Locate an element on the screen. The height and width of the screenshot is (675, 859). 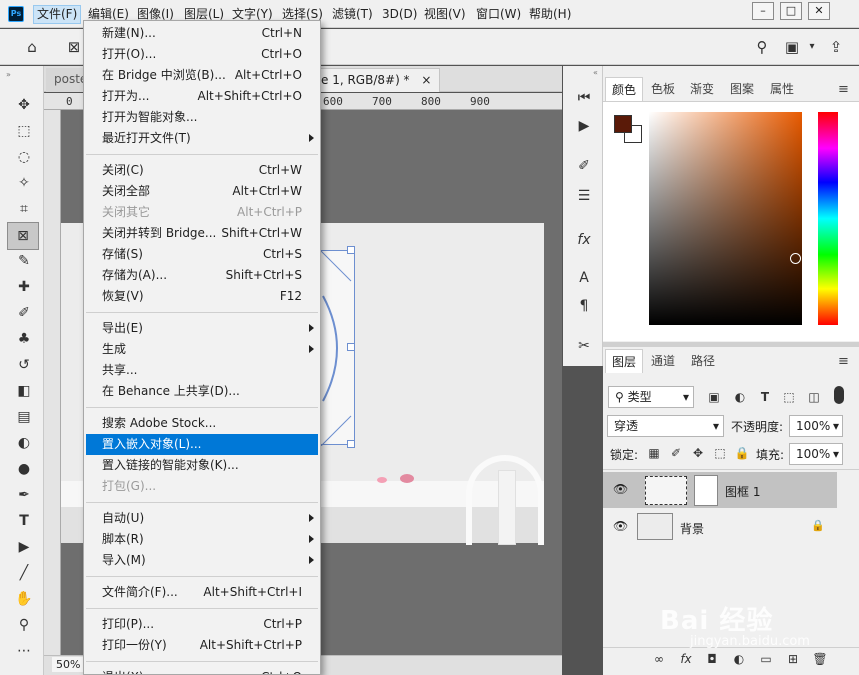
lock-pixels-icon: ✐ is located at coordinates (676, 453).